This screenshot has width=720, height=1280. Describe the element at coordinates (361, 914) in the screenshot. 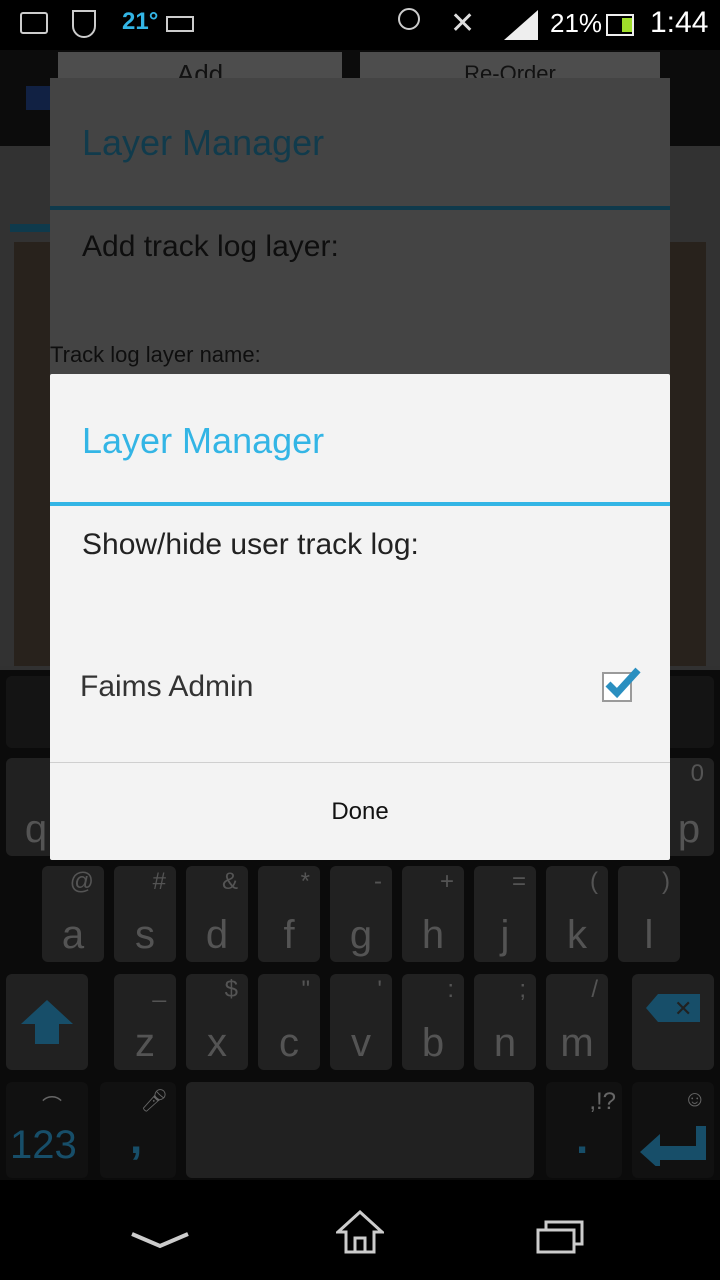

I see `key-g: -g` at that location.